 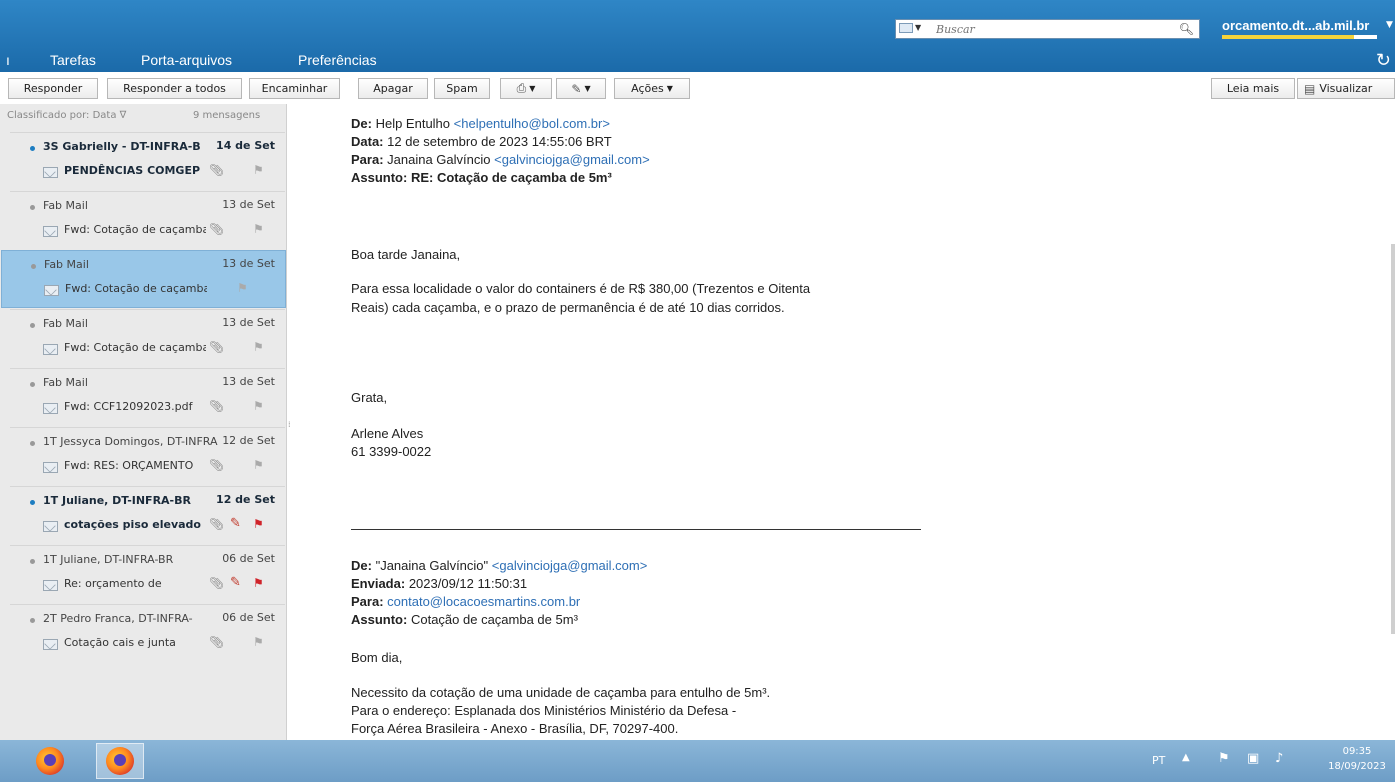 What do you see at coordinates (1279, 758) in the screenshot?
I see `volume-icon: ♪` at bounding box center [1279, 758].